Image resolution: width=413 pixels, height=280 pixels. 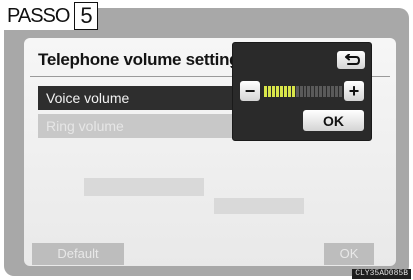 I want to click on volume-decrease-button: −, so click(x=250, y=91).